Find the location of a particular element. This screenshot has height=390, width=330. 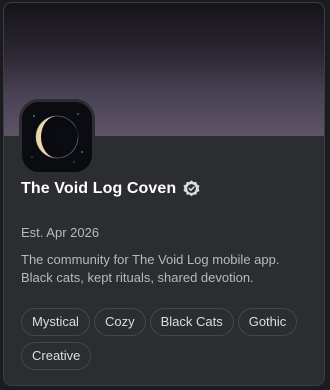

established-date: Est. Apr 2026 is located at coordinates (60, 232).